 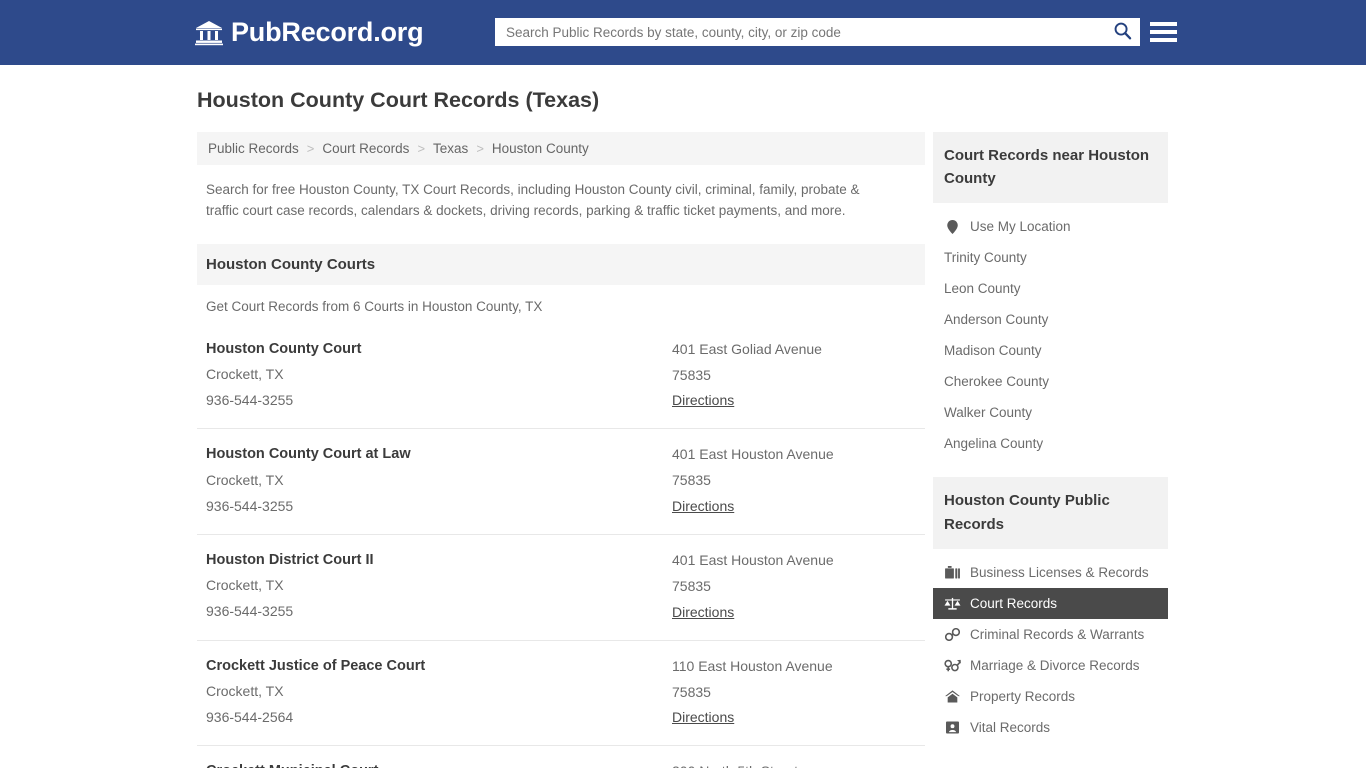 I want to click on sidebar-item-cherokee-county: Cherokee County, so click(x=1050, y=381).